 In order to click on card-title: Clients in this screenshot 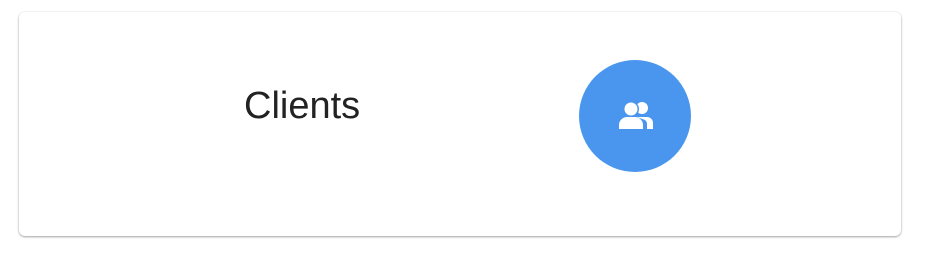, I will do `click(302, 106)`.